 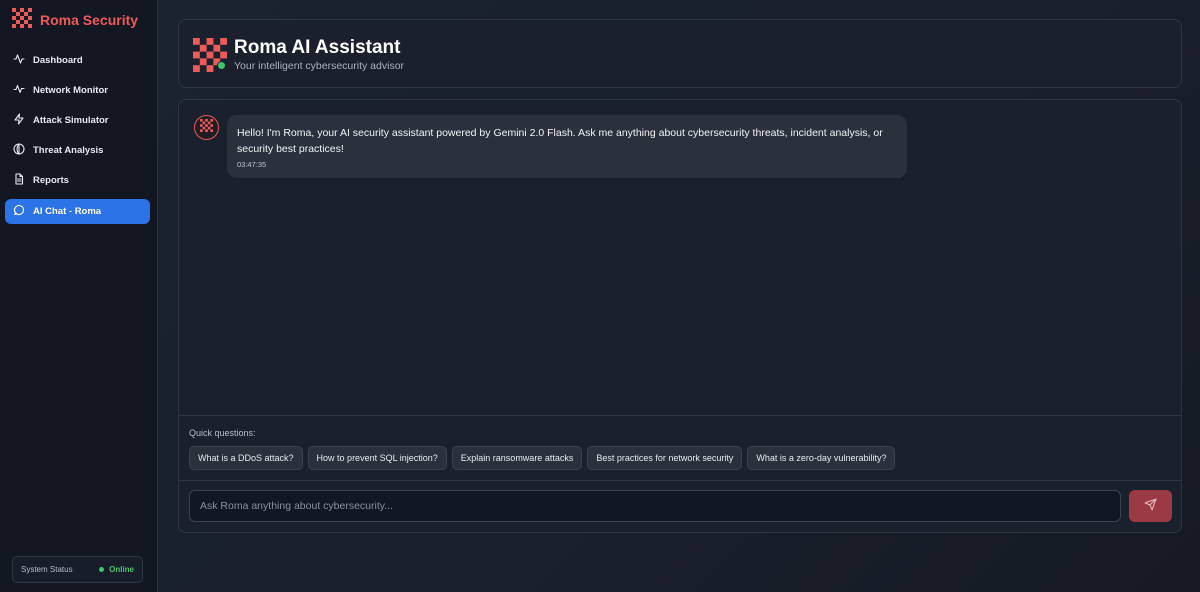 I want to click on send-icon, so click(x=1150, y=506).